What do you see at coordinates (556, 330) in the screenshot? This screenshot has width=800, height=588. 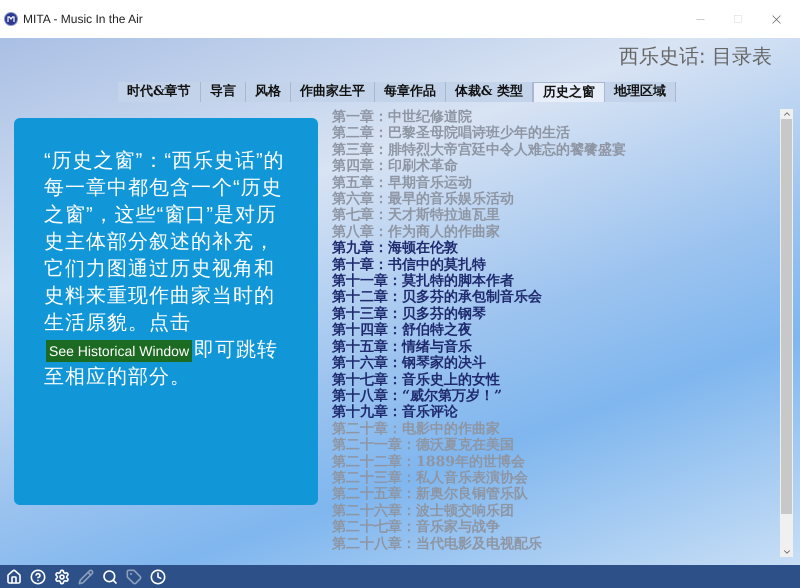 I see `chapter-link: 第十四章：舒伯特之夜` at bounding box center [556, 330].